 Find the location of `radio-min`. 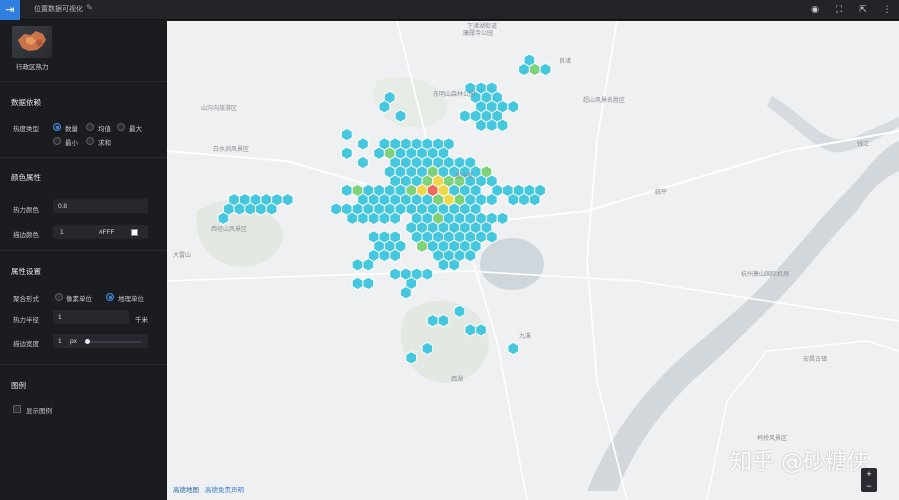

radio-min is located at coordinates (57, 141).